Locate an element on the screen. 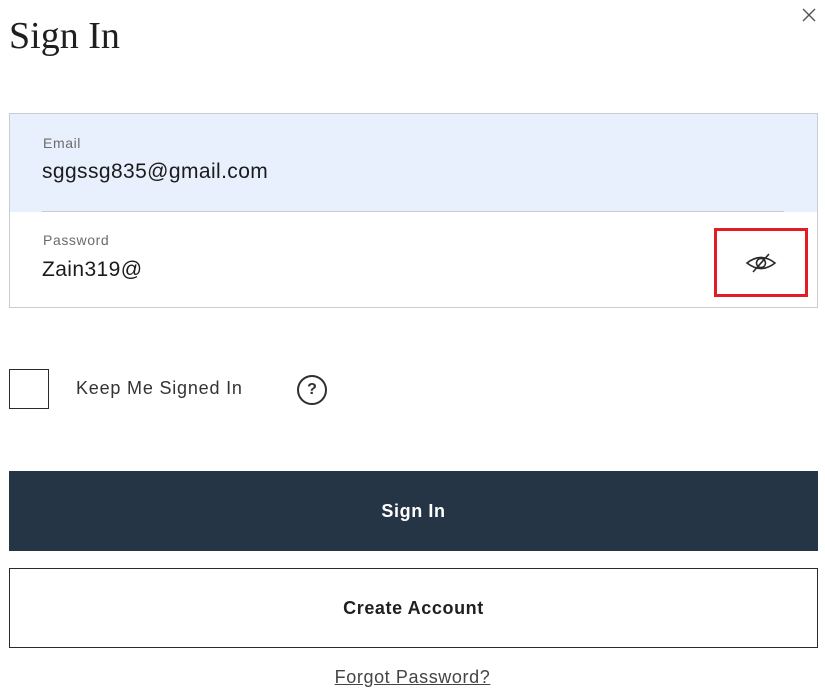 The width and height of the screenshot is (825, 690). close-button is located at coordinates (809, 15).